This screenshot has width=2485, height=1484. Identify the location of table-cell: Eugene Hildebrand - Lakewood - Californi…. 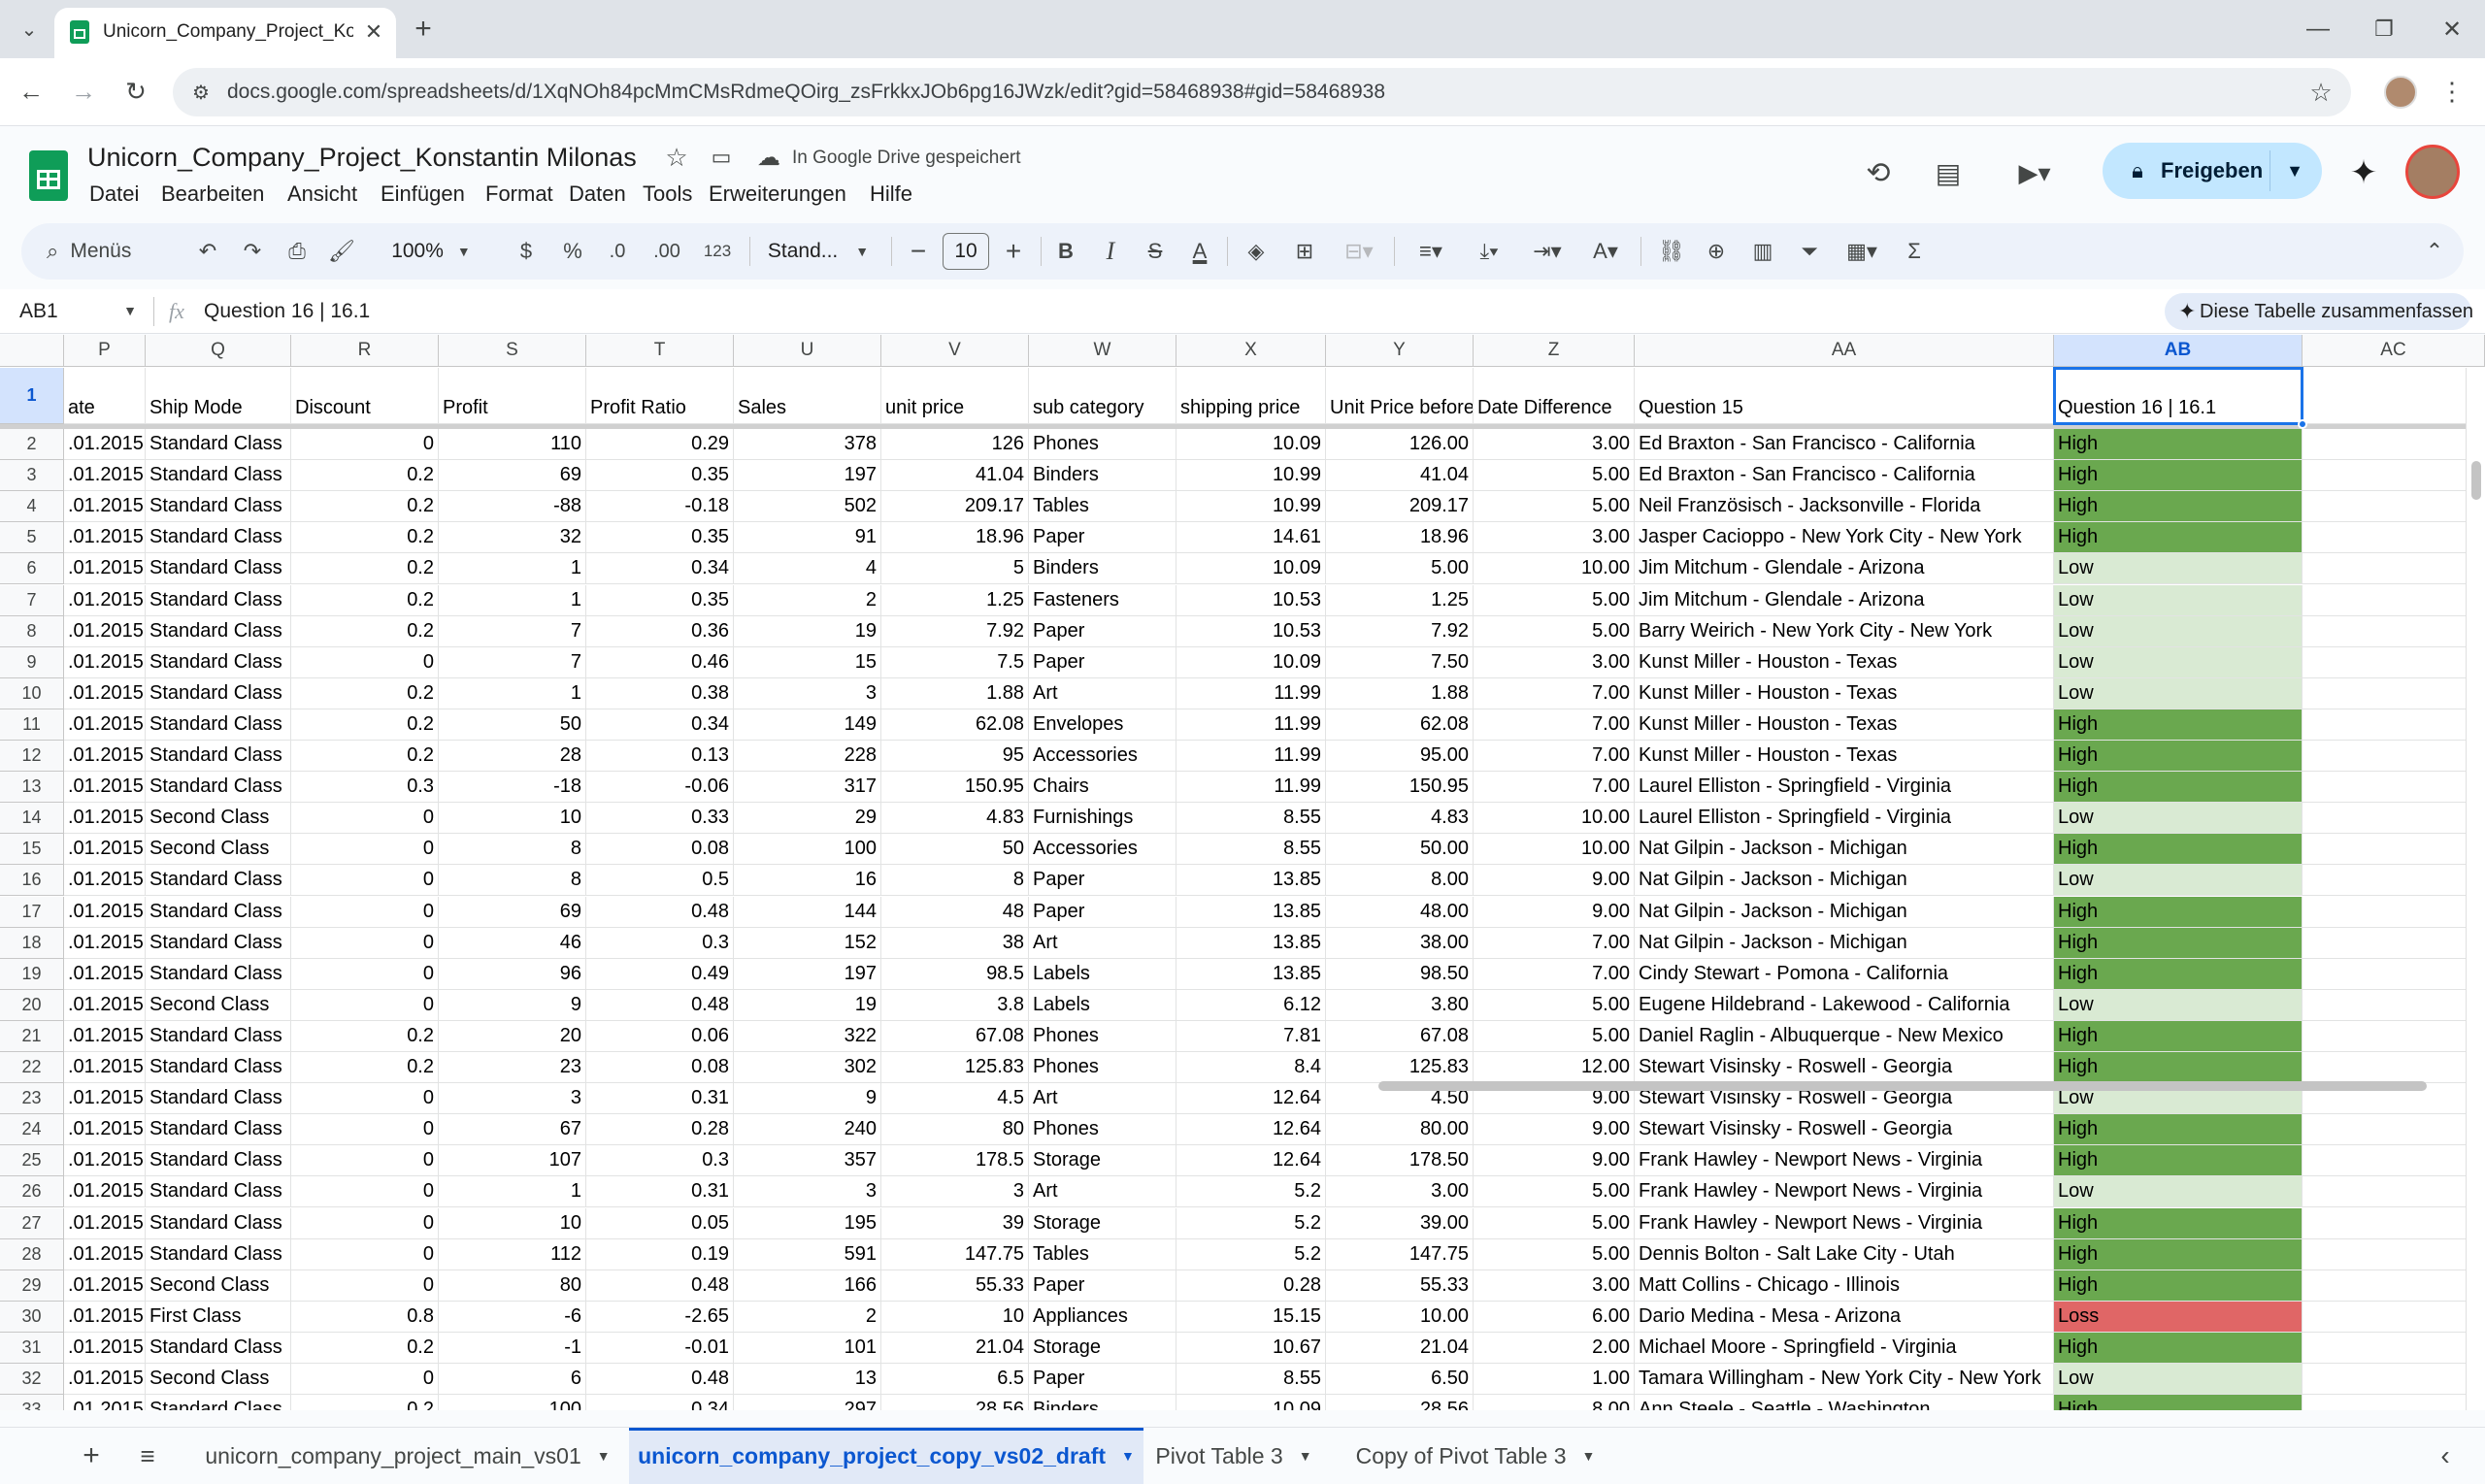
(1844, 1005).